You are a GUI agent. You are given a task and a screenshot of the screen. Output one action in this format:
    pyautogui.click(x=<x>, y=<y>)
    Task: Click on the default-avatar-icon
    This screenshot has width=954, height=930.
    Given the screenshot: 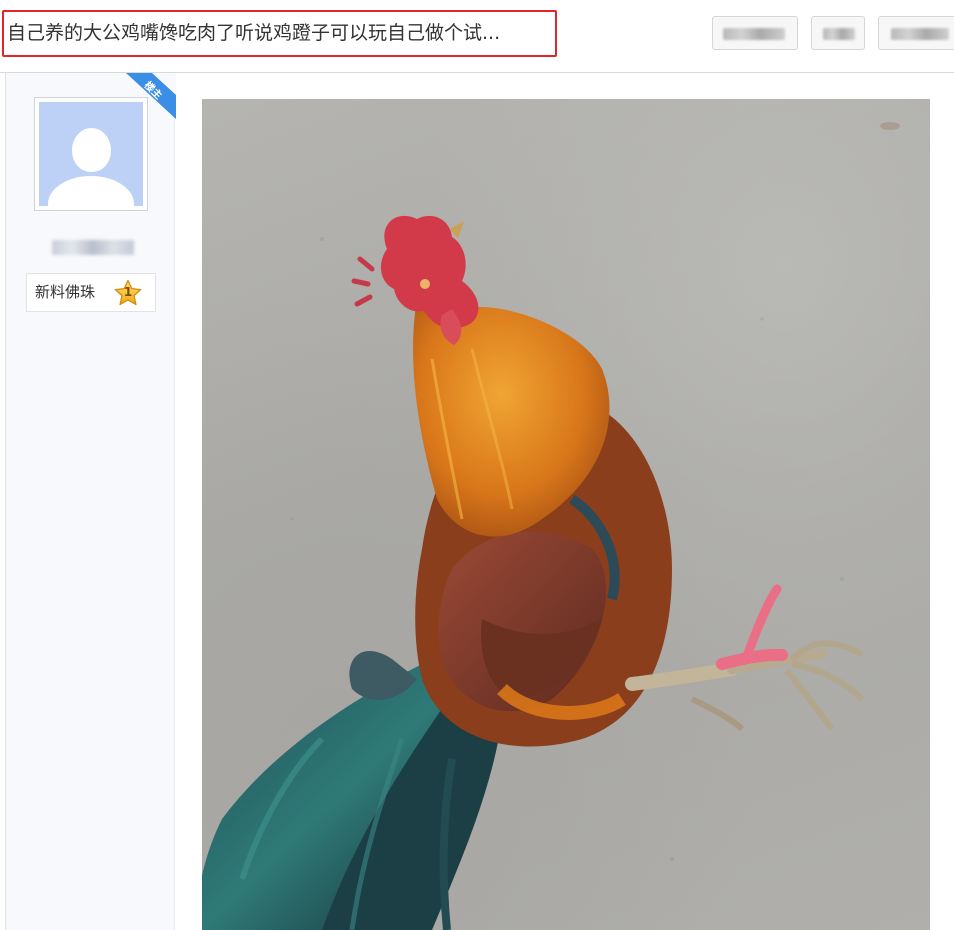 What is the action you would take?
    pyautogui.click(x=91, y=154)
    